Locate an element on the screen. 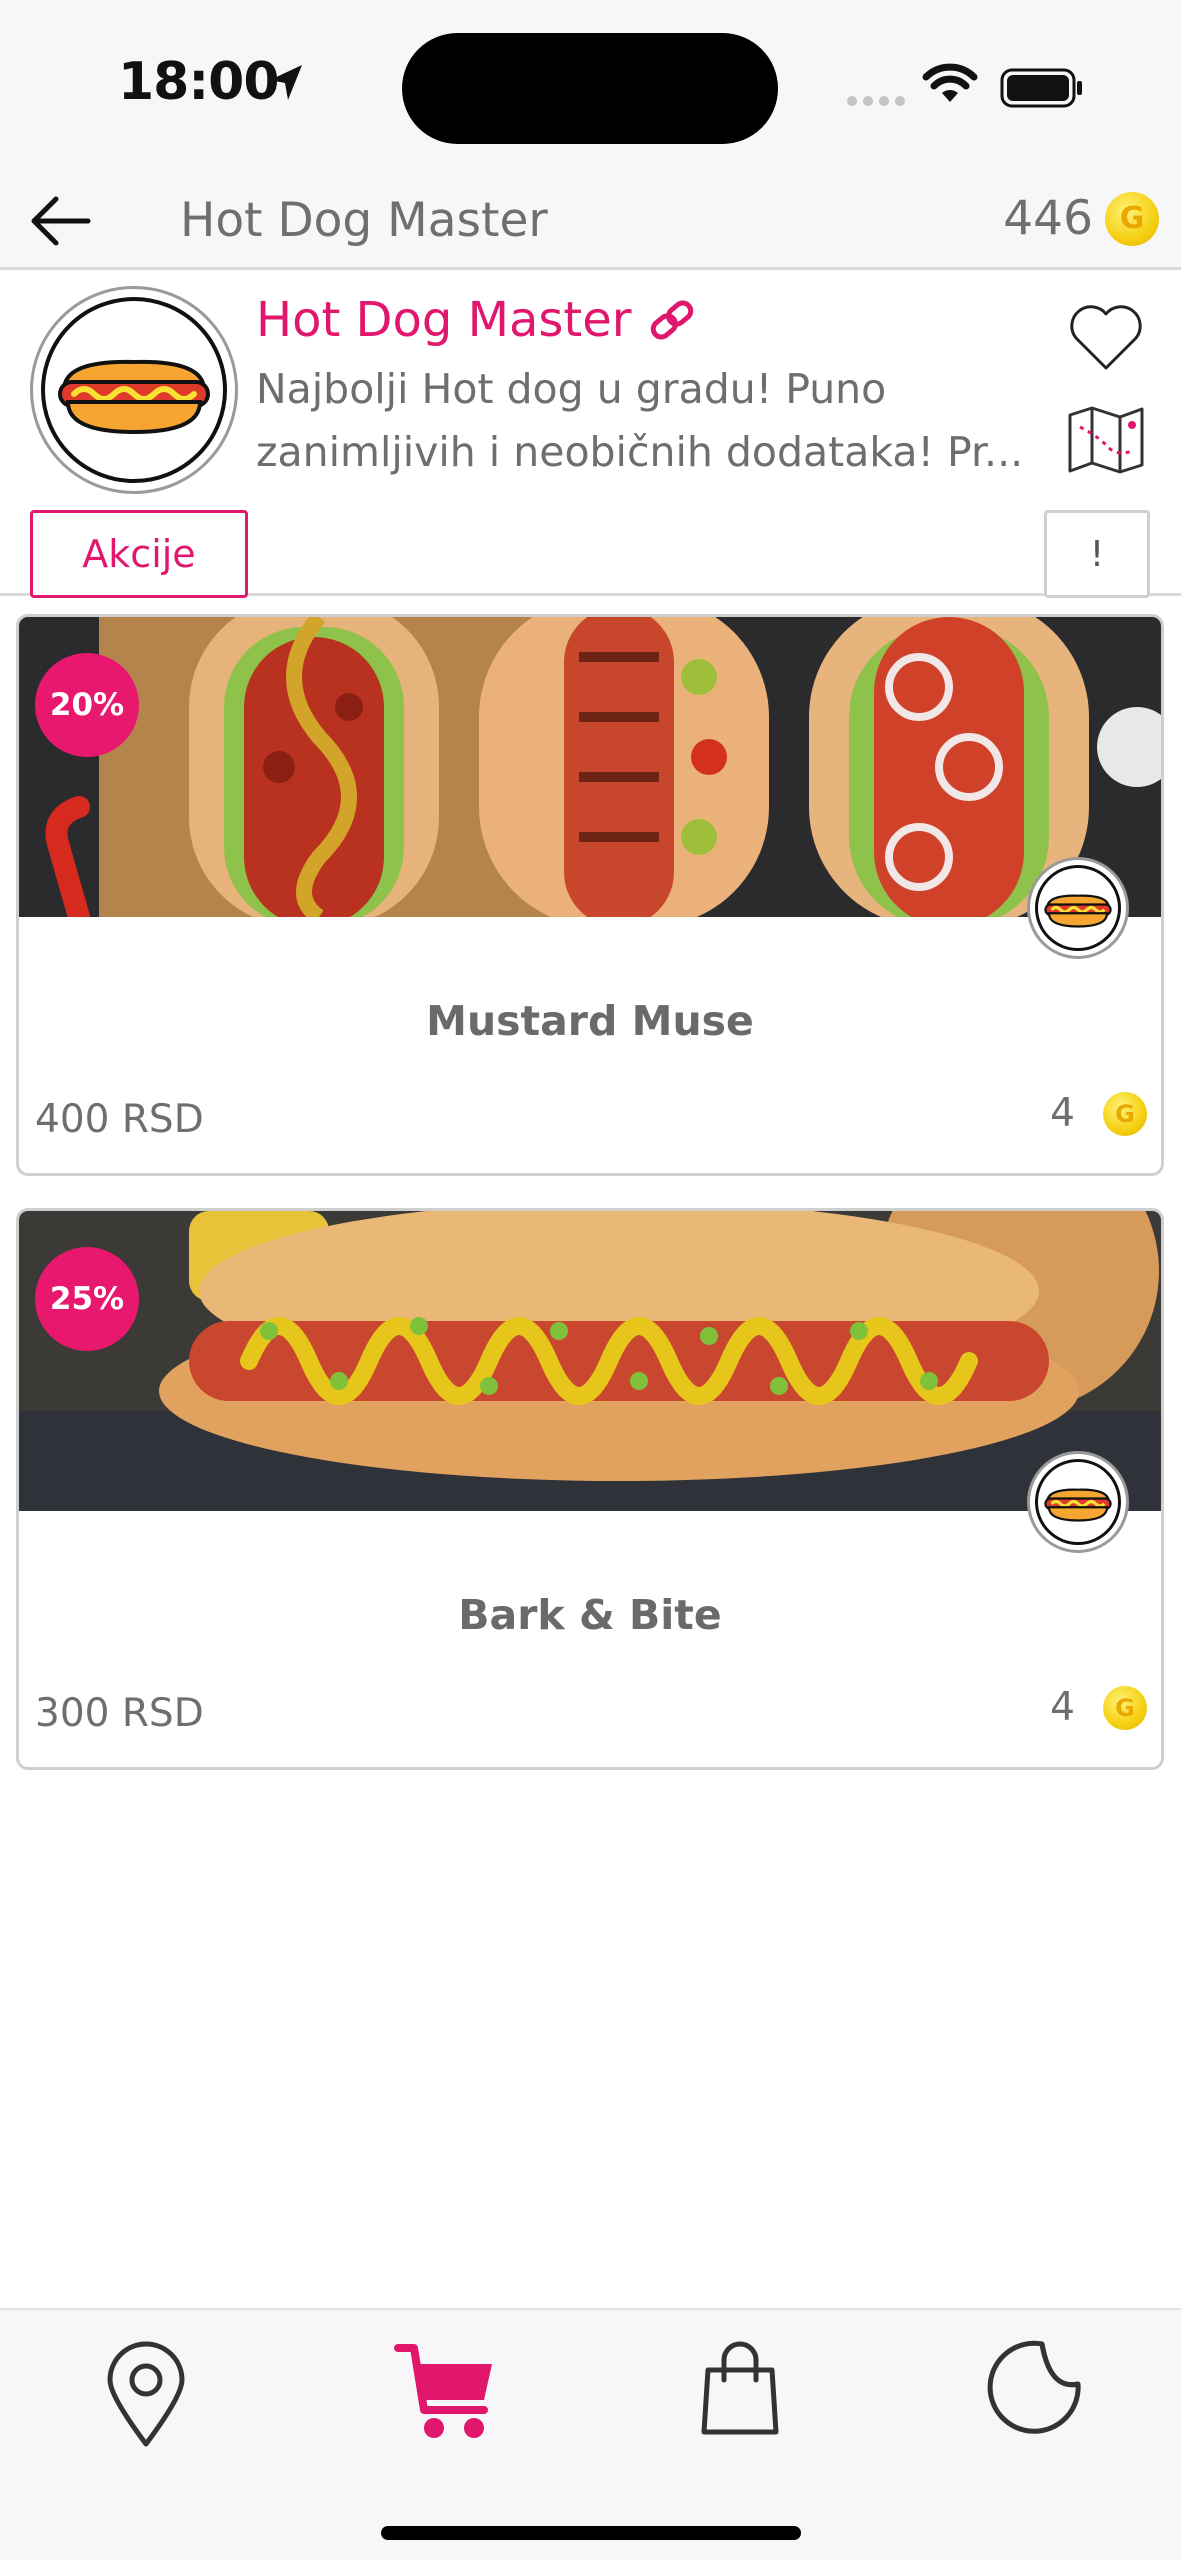 Image resolution: width=1181 pixels, height=2560 pixels. home-indicator is located at coordinates (591, 2533).